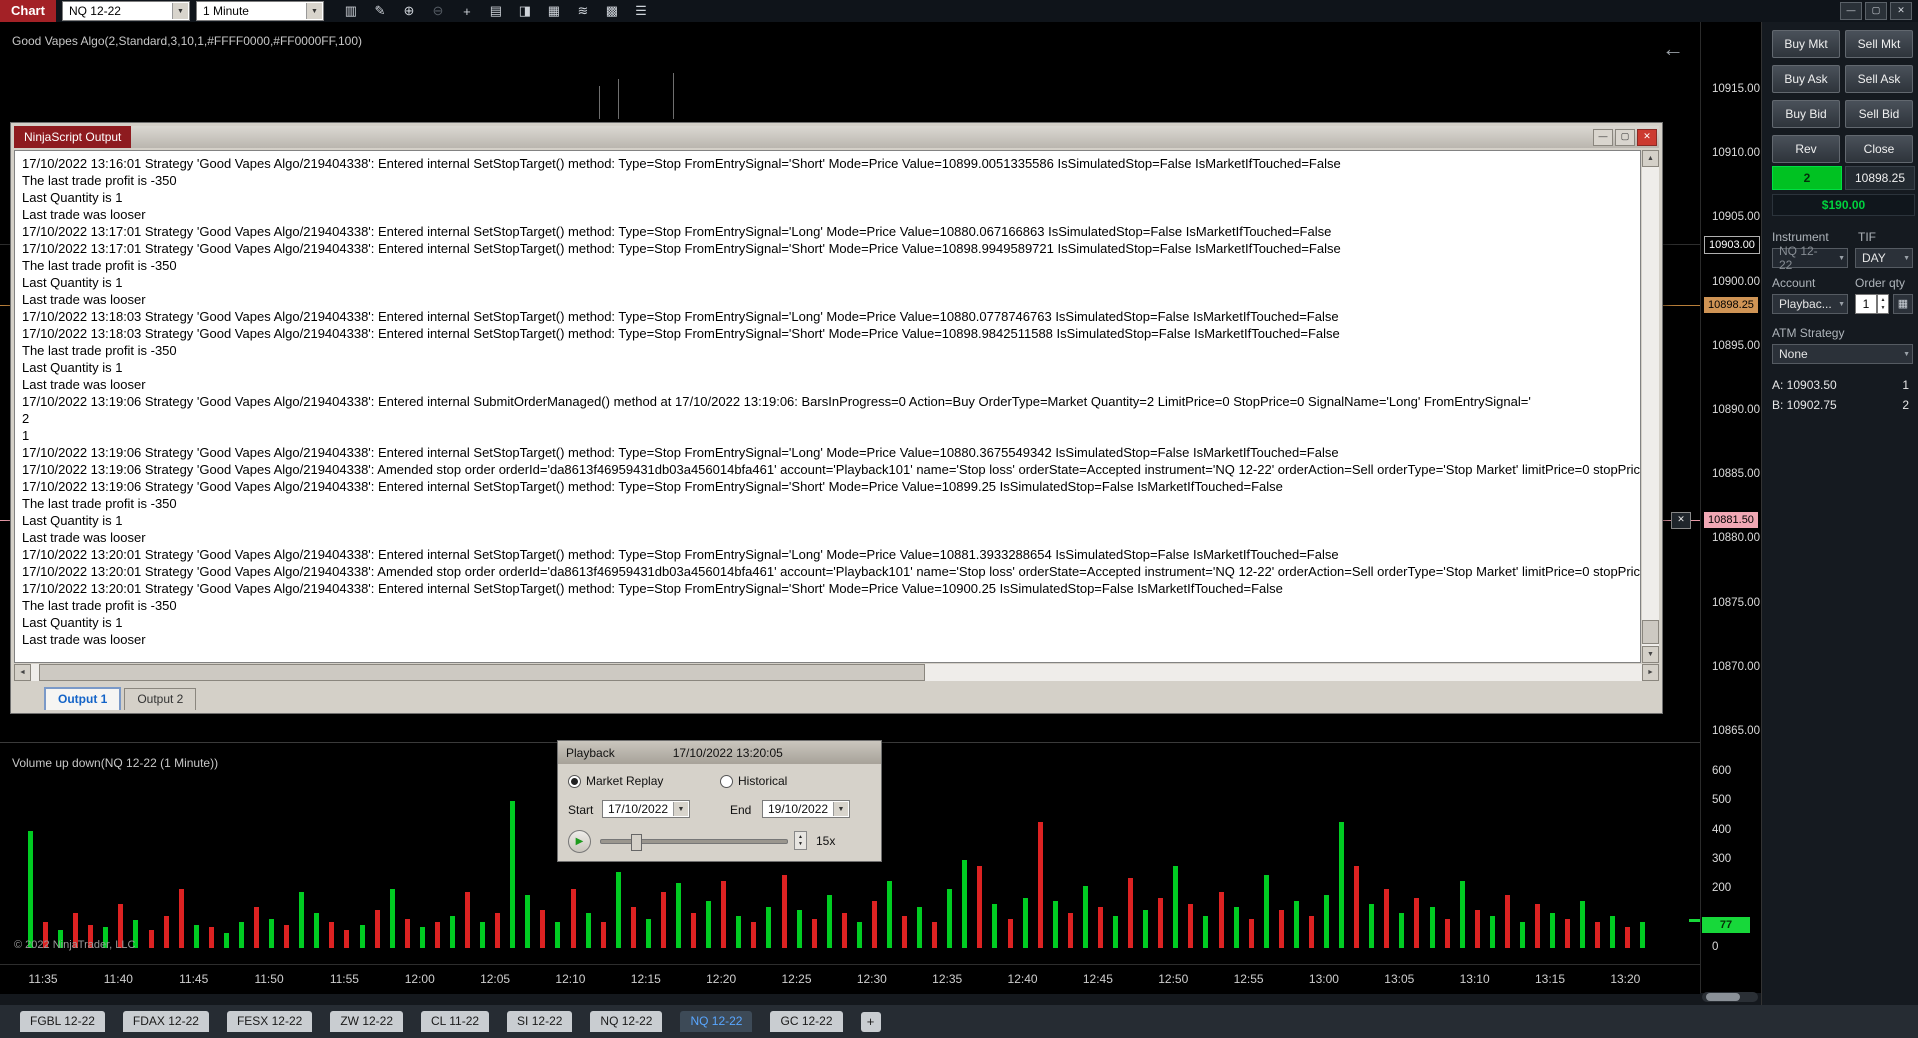 The height and width of the screenshot is (1038, 1918). I want to click on vscroll-track, so click(1650, 406).